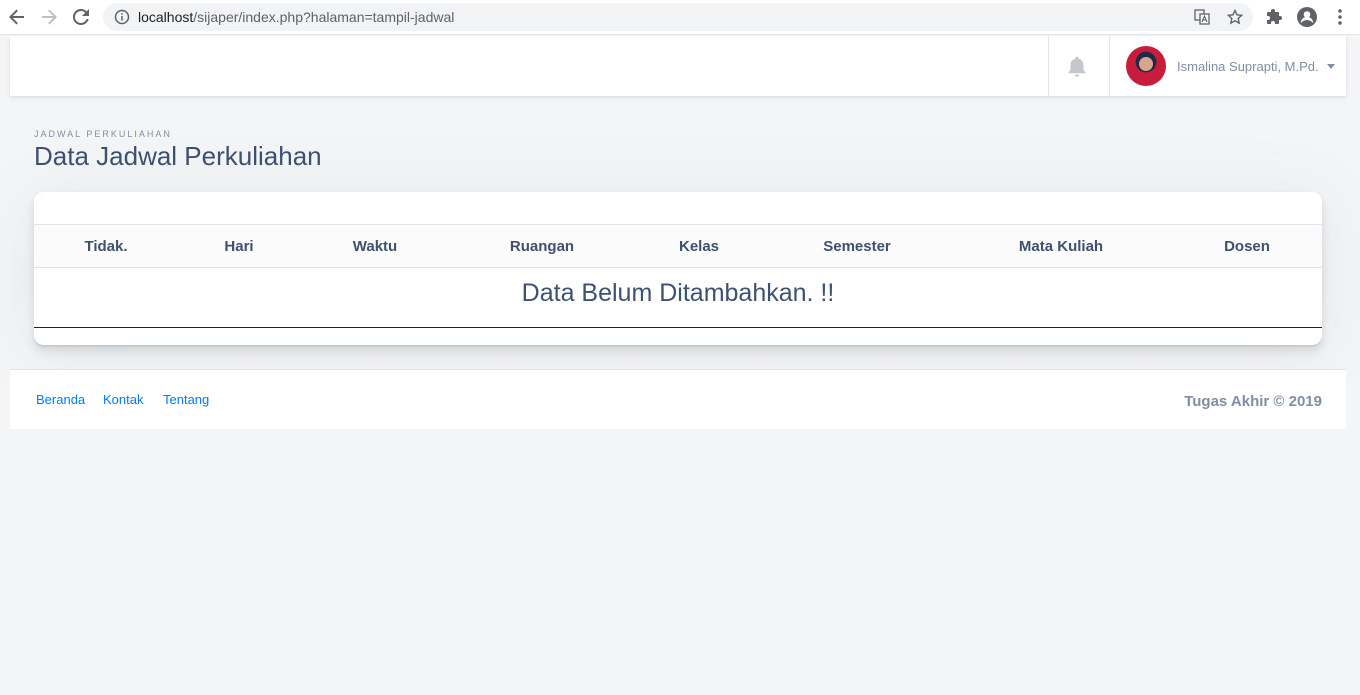 This screenshot has height=695, width=1360. What do you see at coordinates (122, 17) in the screenshot?
I see `info-icon` at bounding box center [122, 17].